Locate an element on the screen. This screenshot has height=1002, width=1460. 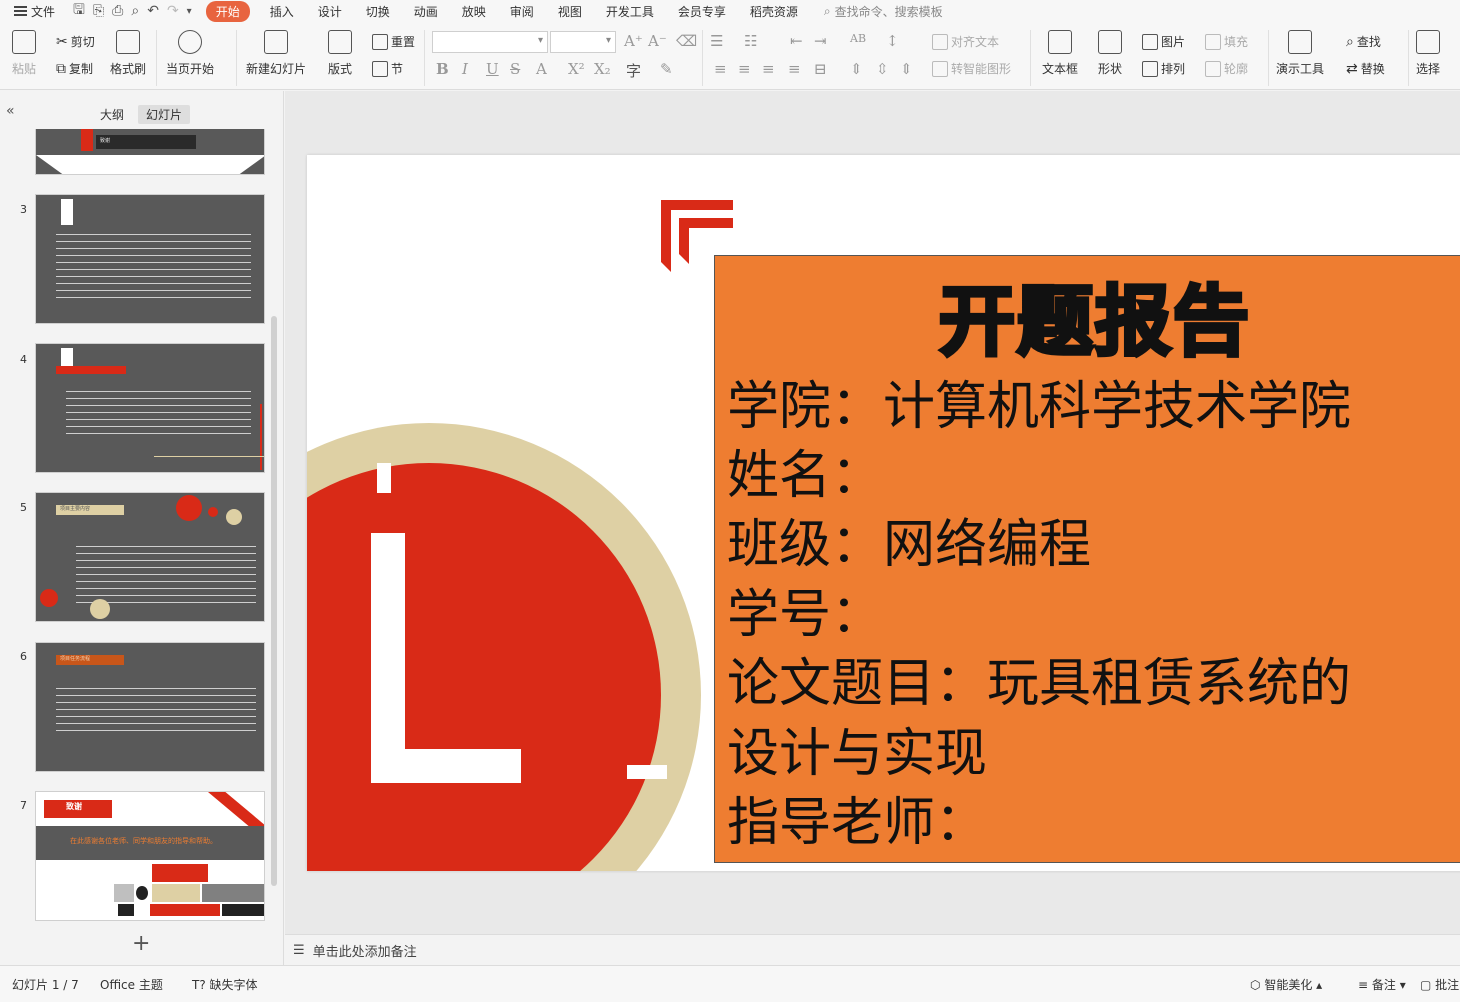
bullets-icon: ☰ is located at coordinates (716, 41).